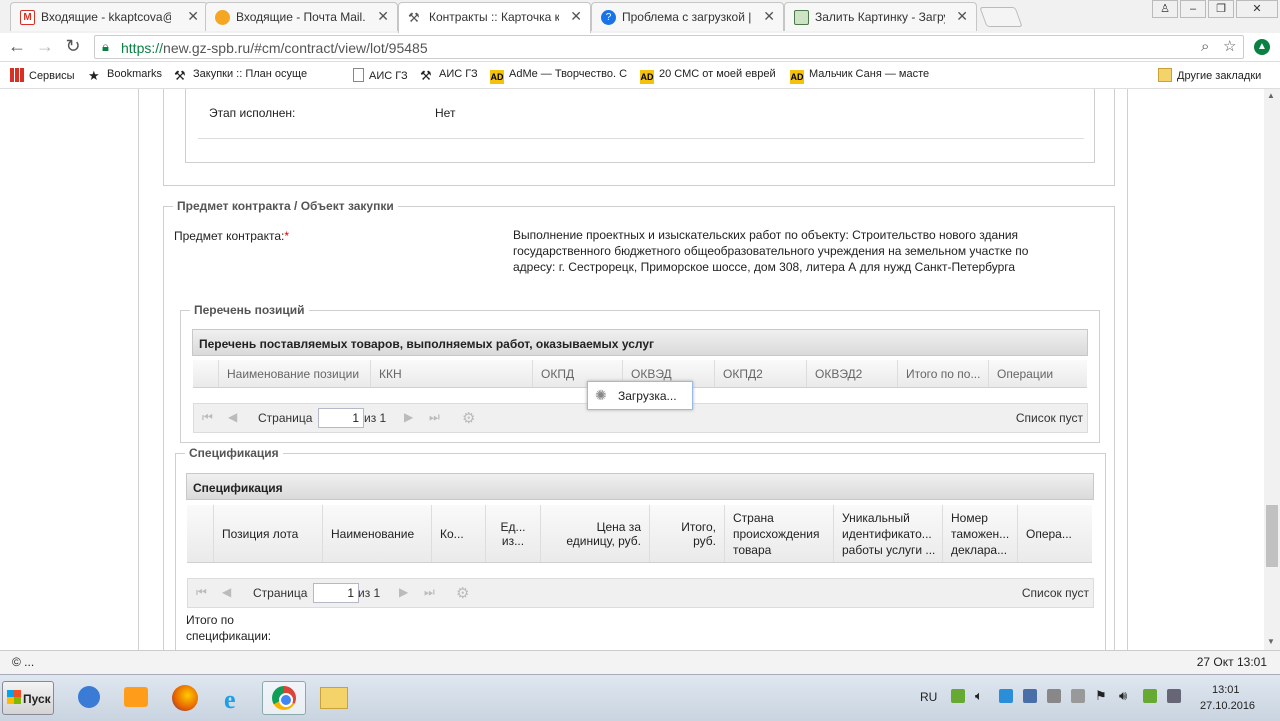 The width and height of the screenshot is (1280, 721). Describe the element at coordinates (640, 697) in the screenshot. I see `taskbar: Пуск e RU 🔈︎ ⚑ 🔊︎ 13:01 27.10.2016` at that location.